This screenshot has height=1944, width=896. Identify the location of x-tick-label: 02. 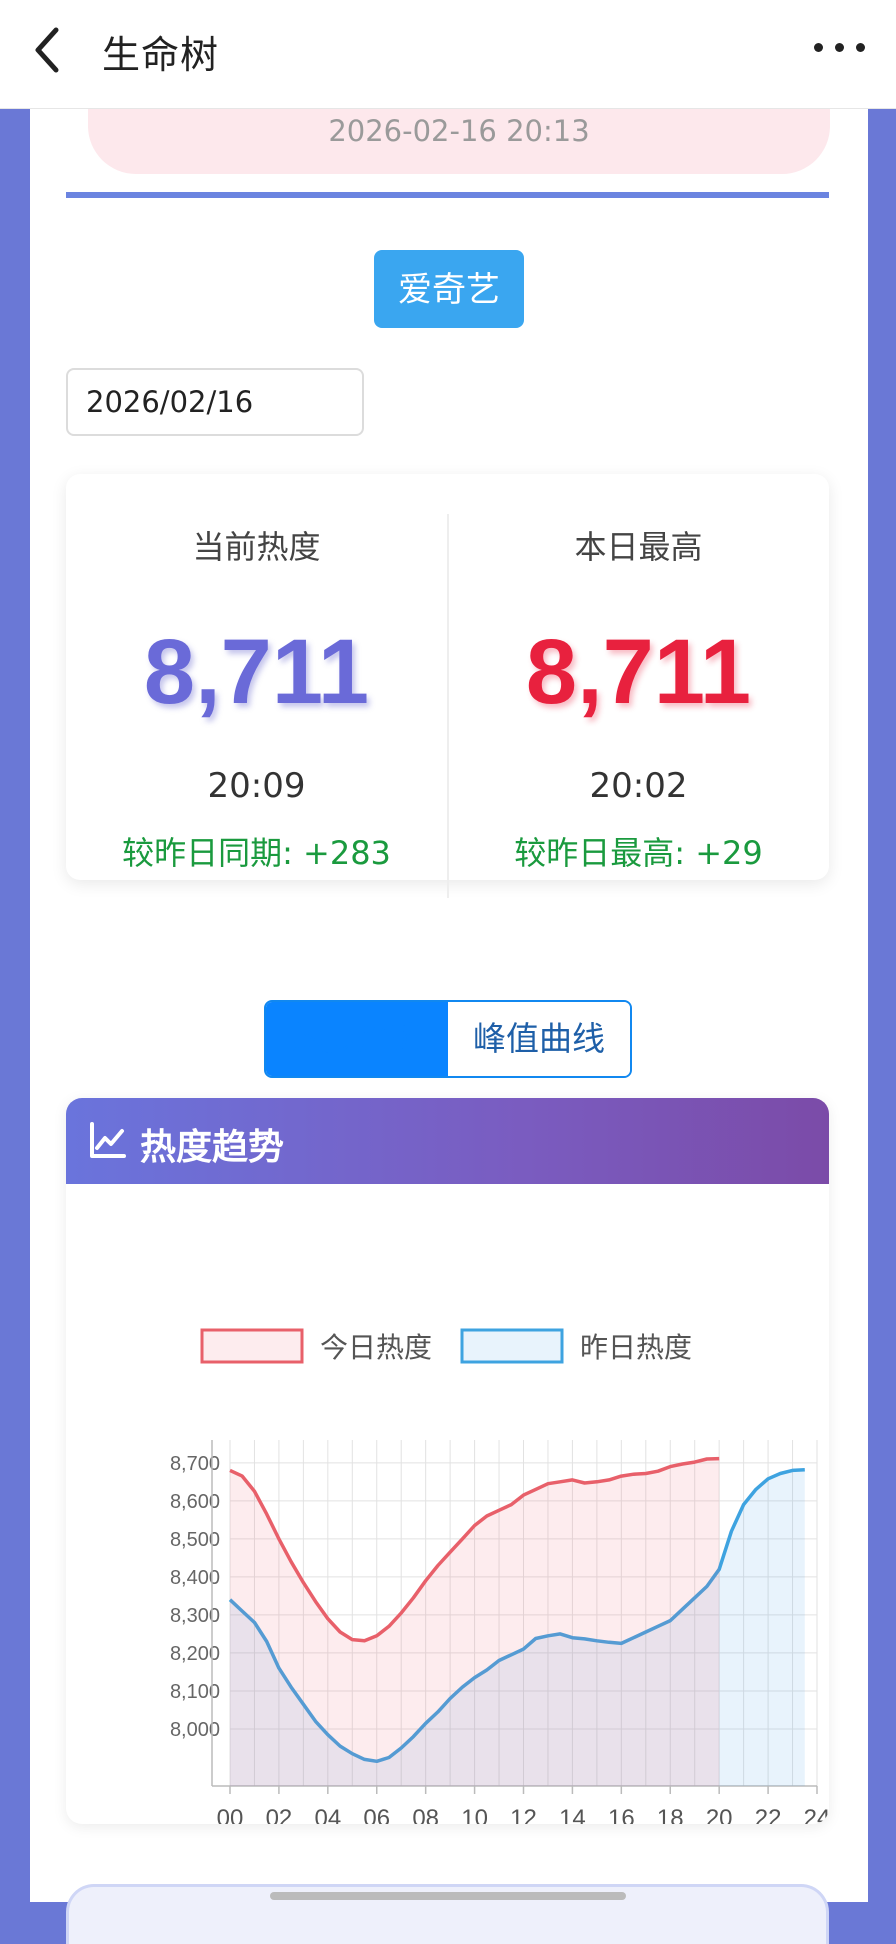
(279, 1814).